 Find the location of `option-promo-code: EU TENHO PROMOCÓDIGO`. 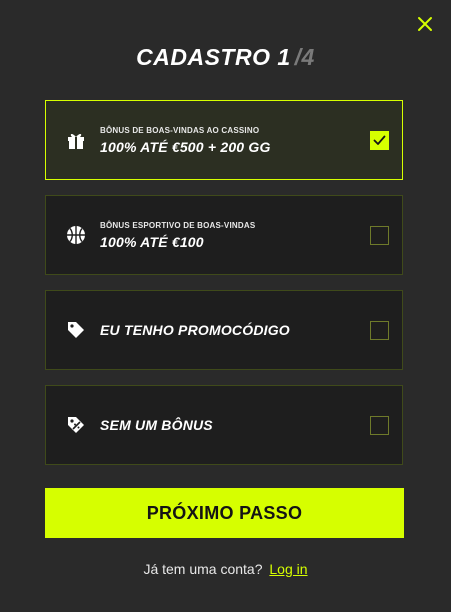

option-promo-code: EU TENHO PROMOCÓDIGO is located at coordinates (224, 330).